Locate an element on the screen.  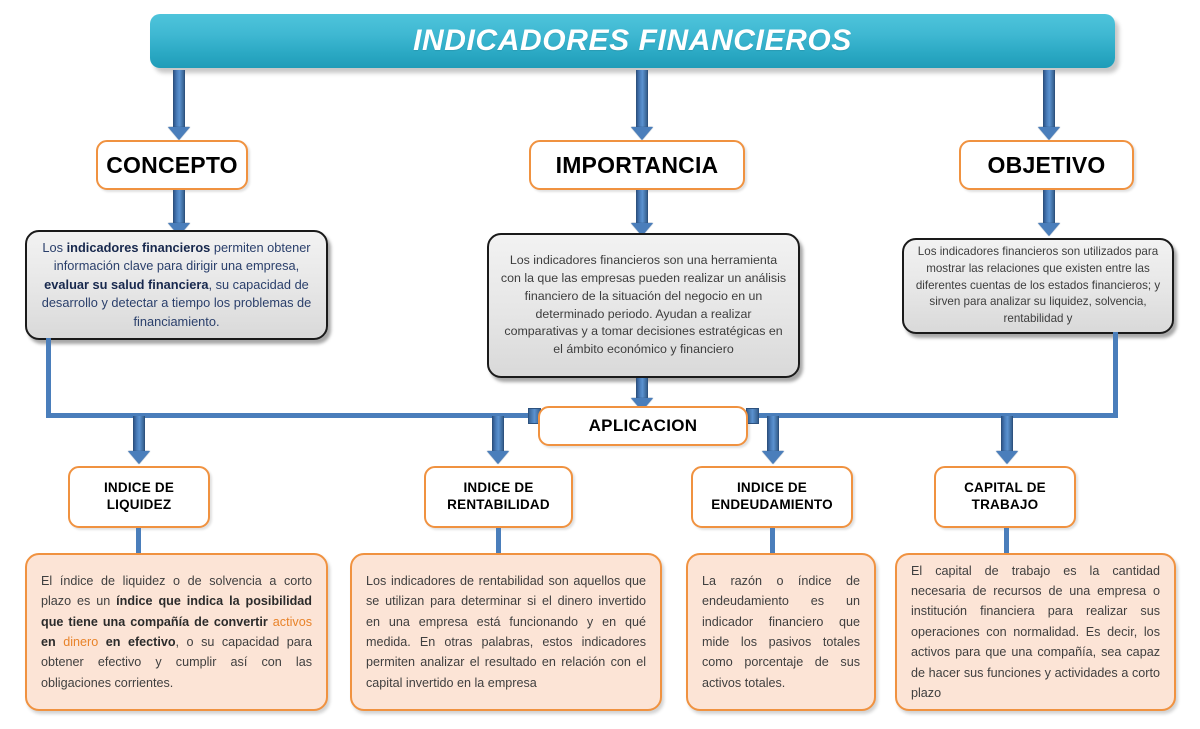
node-importancia-label: IMPORTANCIA is located at coordinates (637, 164).